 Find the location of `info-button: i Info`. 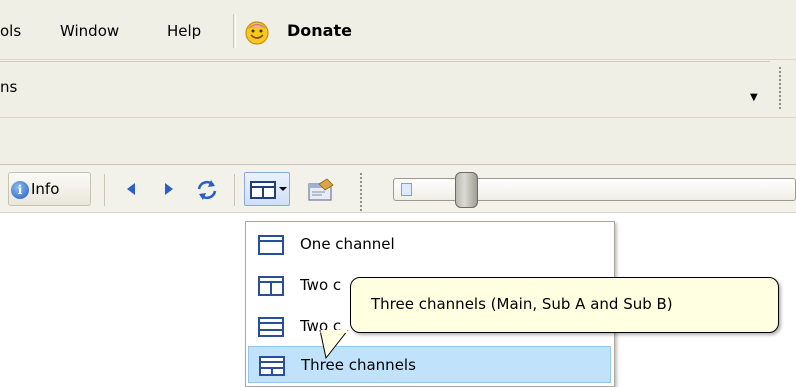

info-button: i Info is located at coordinates (49, 189).